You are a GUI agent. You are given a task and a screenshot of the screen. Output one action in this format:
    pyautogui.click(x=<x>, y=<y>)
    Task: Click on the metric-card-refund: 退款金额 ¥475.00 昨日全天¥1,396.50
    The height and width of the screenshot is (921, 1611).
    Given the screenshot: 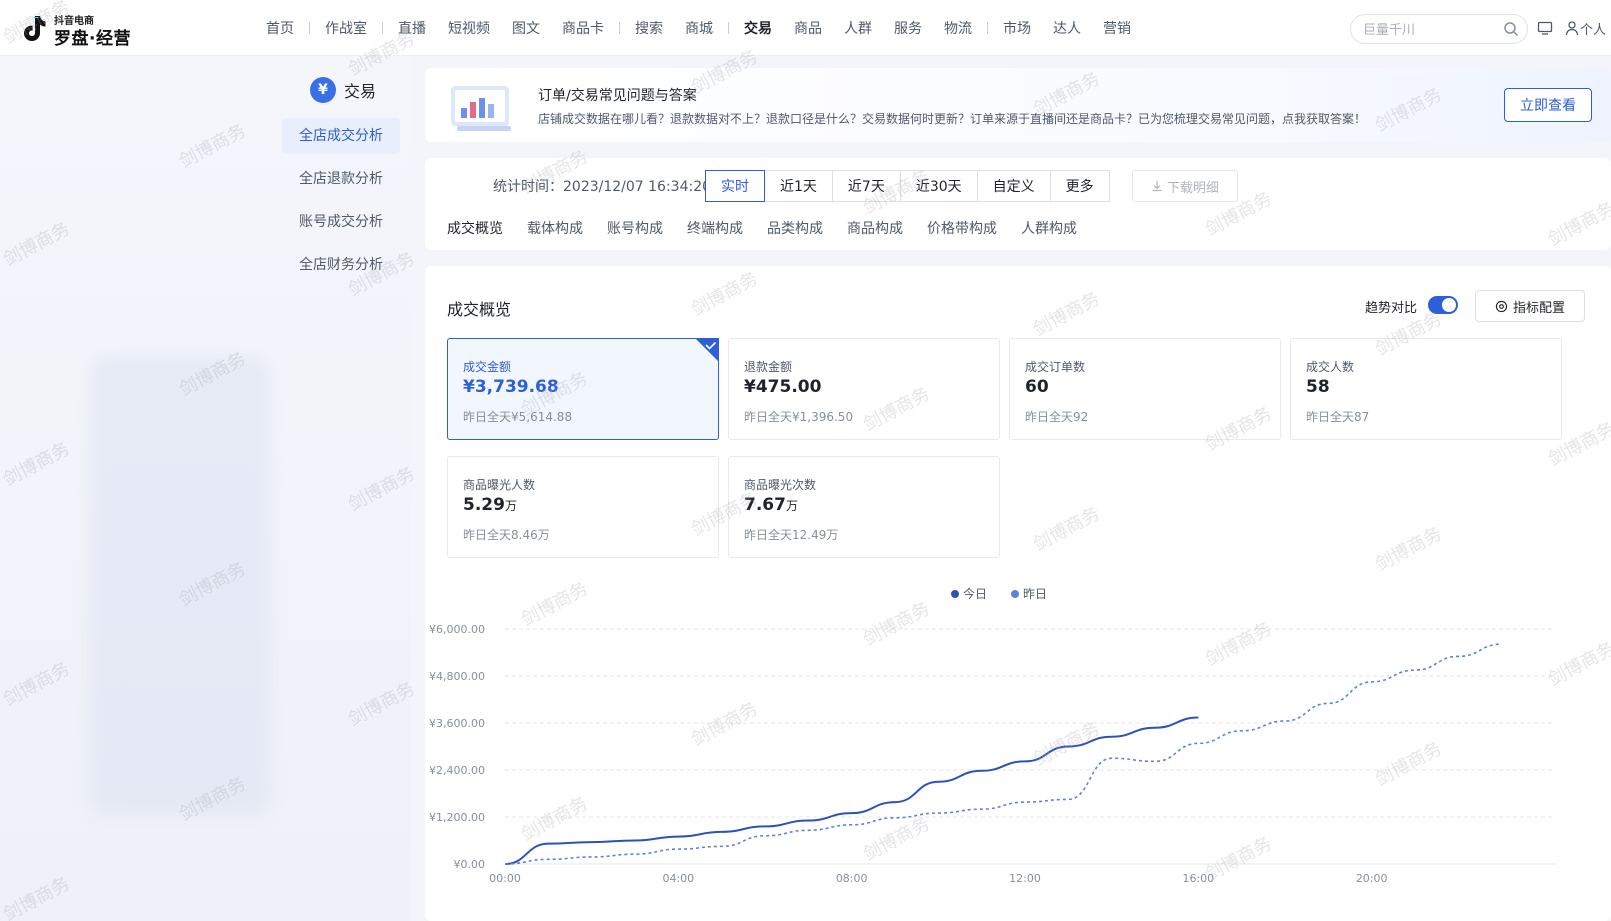 What is the action you would take?
    pyautogui.click(x=864, y=389)
    